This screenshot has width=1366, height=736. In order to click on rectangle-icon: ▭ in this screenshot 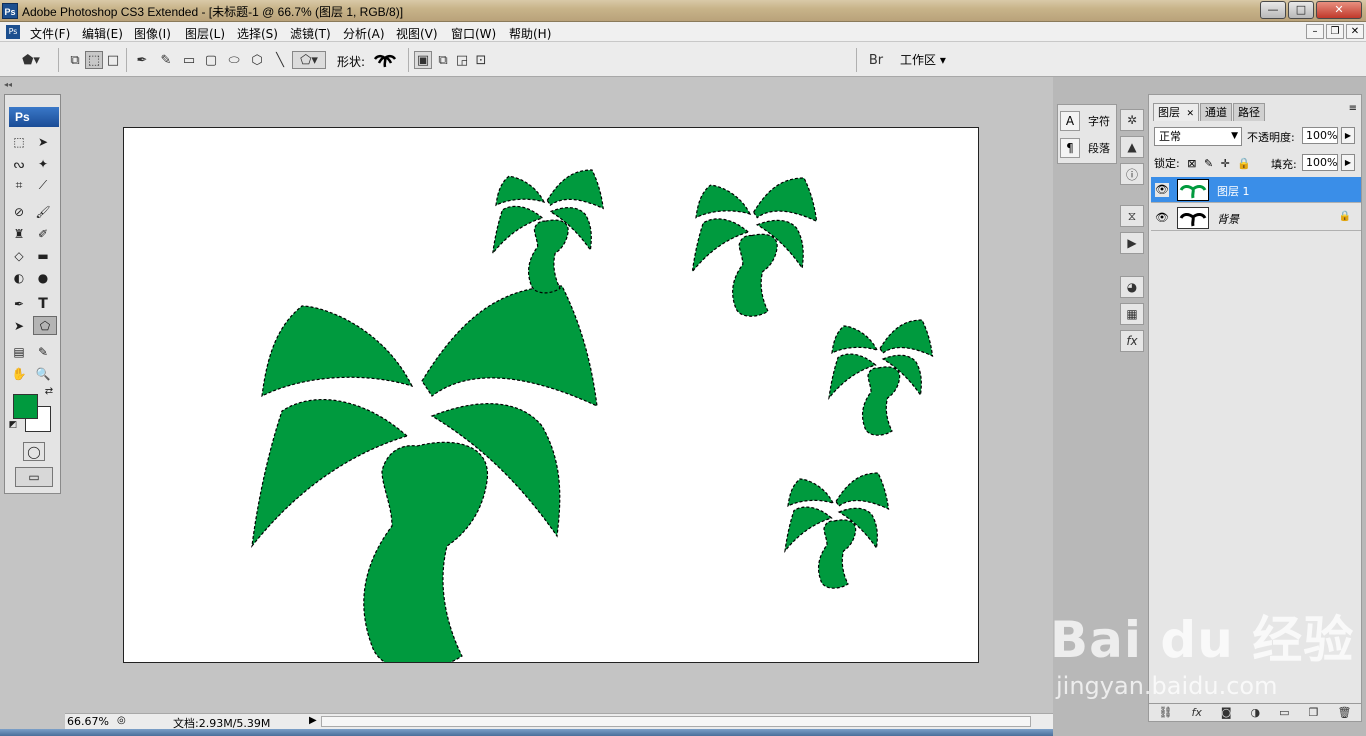, I will do `click(189, 60)`.